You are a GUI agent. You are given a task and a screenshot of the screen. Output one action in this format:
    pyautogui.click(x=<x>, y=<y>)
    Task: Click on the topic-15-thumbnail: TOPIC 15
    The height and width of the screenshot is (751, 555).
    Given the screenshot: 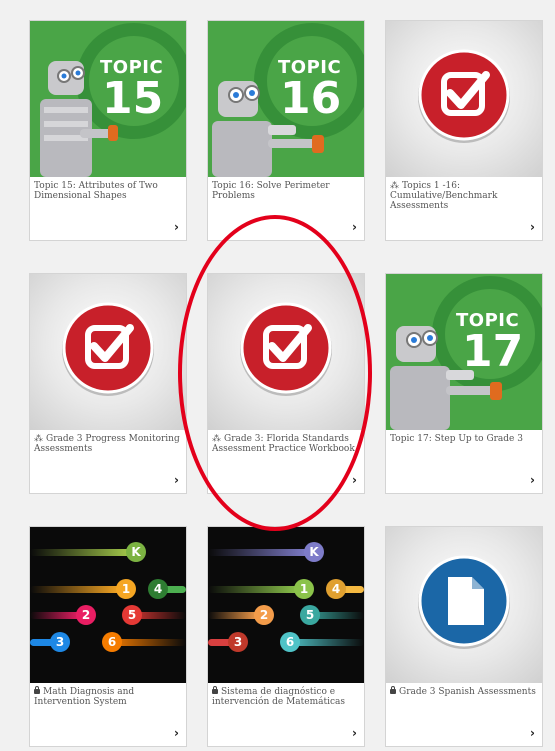 What is the action you would take?
    pyautogui.click(x=108, y=99)
    